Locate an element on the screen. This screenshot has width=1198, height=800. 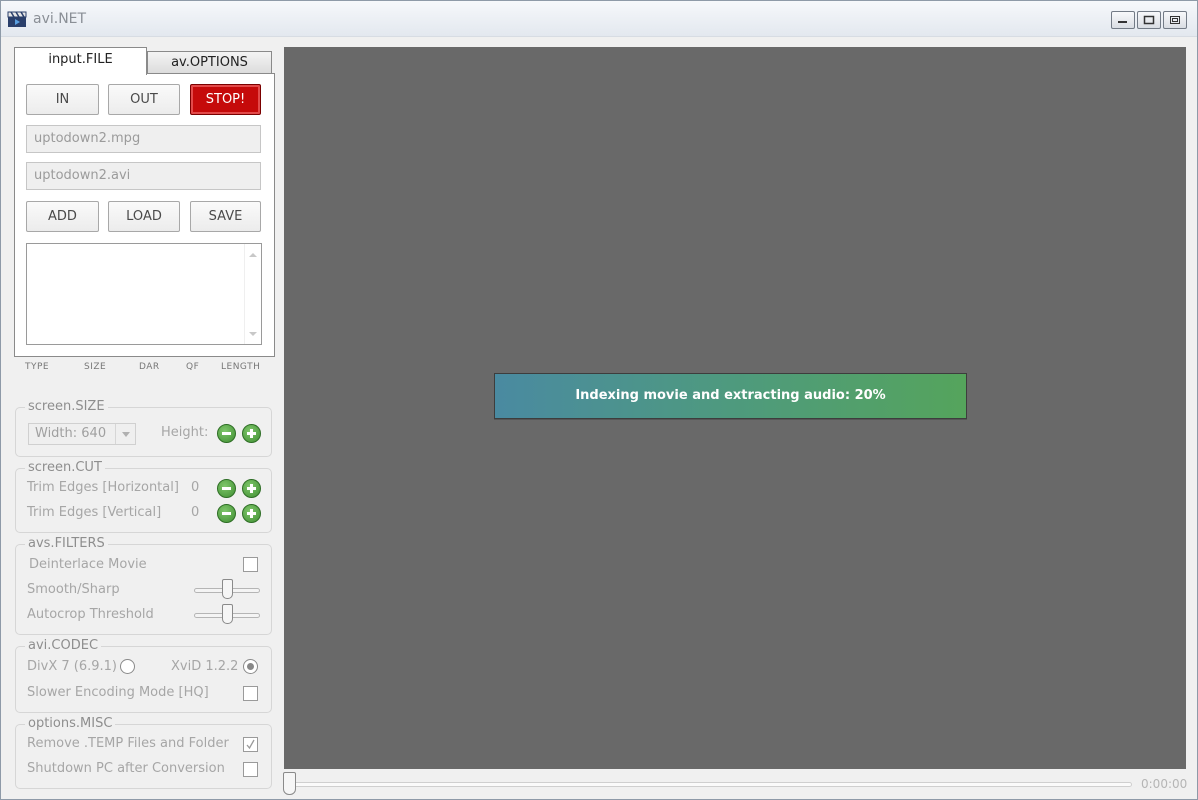
autocrop-threshold-label: Autocrop Threshold is located at coordinates (90, 614).